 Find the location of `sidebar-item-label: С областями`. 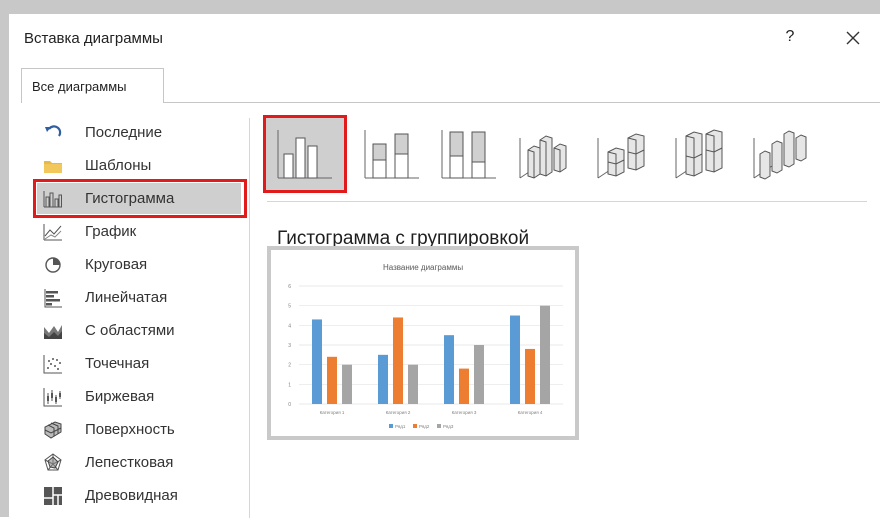

sidebar-item-label: С областями is located at coordinates (130, 330).